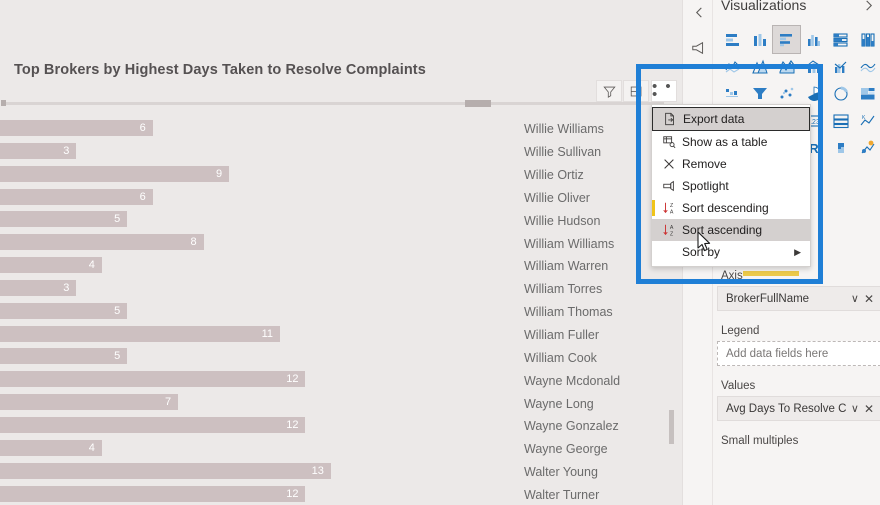  Describe the element at coordinates (280, 175) in the screenshot. I see `bar-row: 9` at that location.